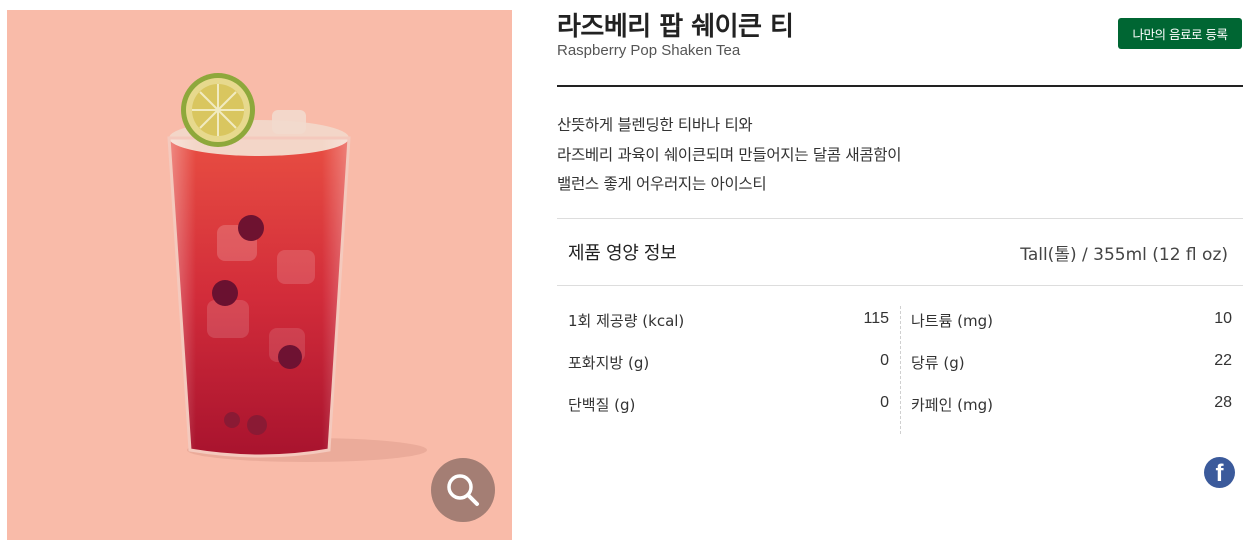 This screenshot has width=1251, height=542. What do you see at coordinates (1071, 364) in the screenshot?
I see `nutrition-row-sugar: 당류 (g) 22` at bounding box center [1071, 364].